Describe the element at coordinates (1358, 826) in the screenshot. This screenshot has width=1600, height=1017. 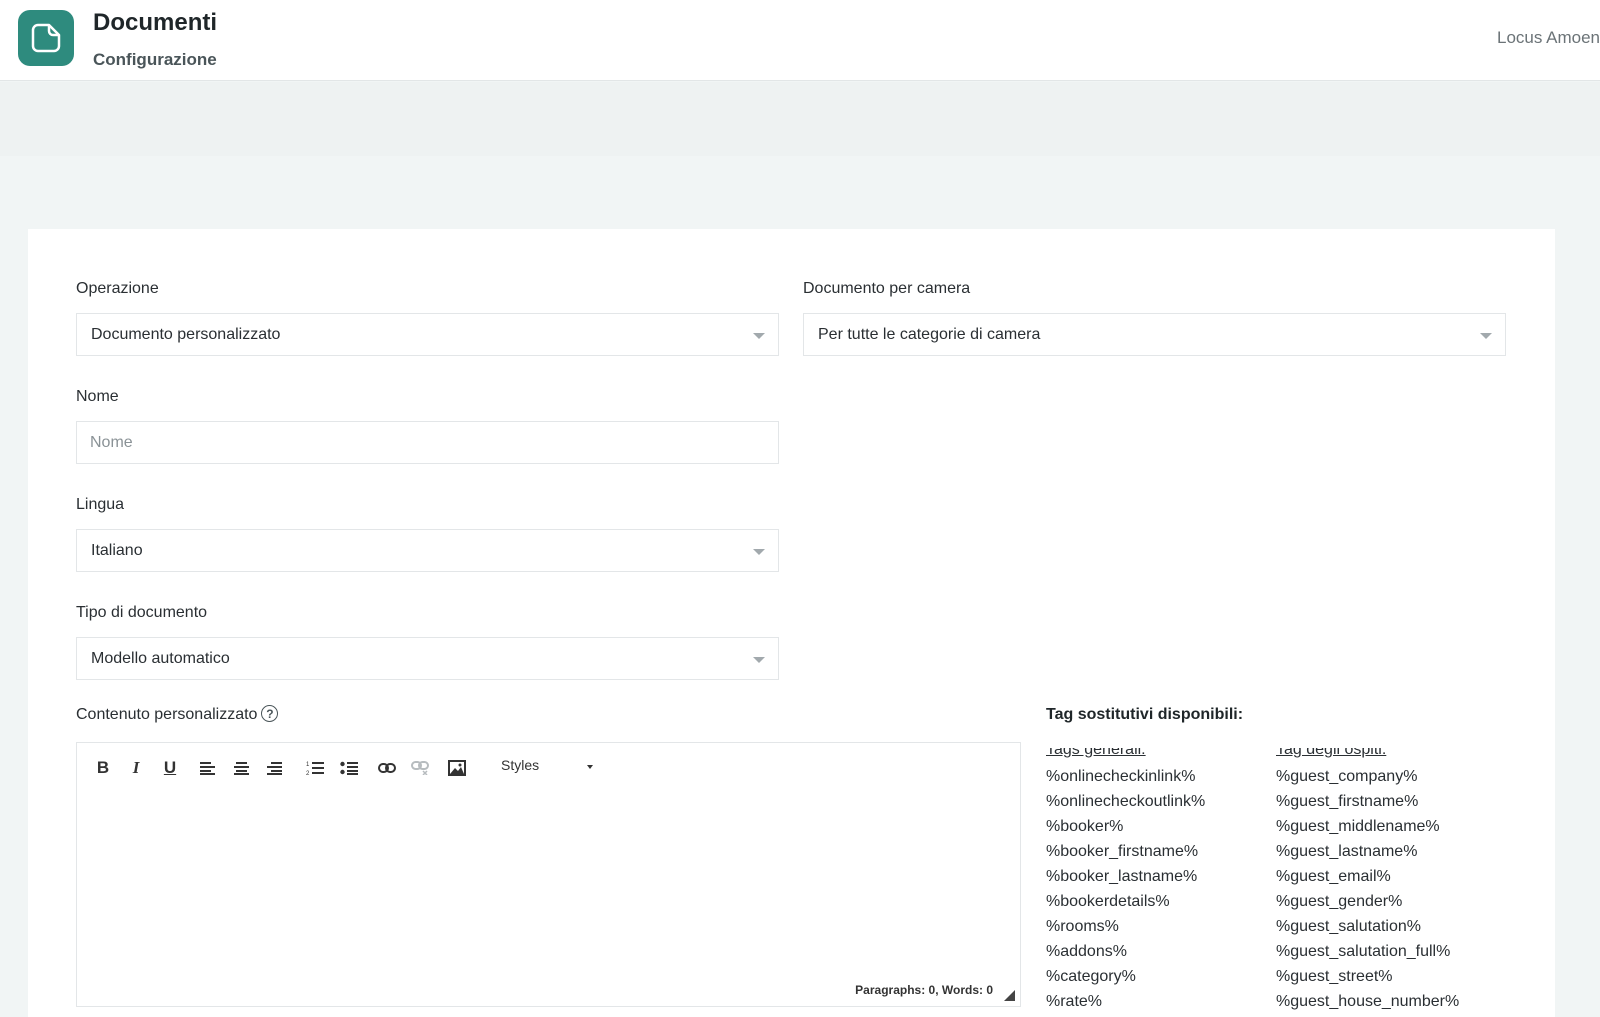
I see `tag-item: %guest_middlename%` at that location.